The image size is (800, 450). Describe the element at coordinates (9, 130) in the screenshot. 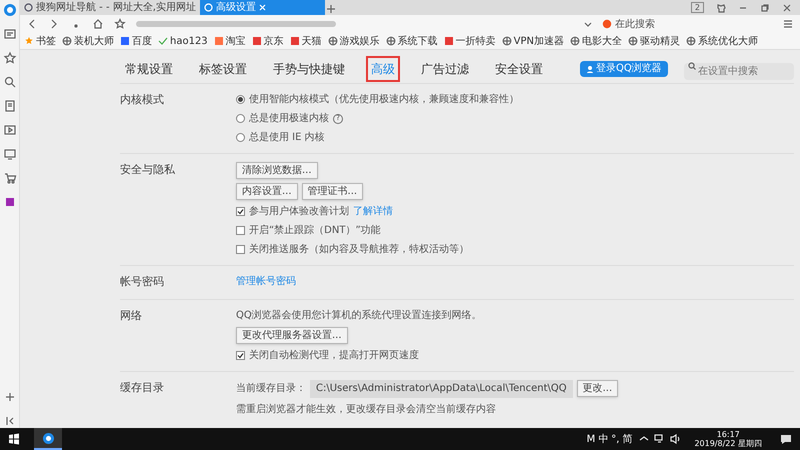

I see `play-icon` at that location.